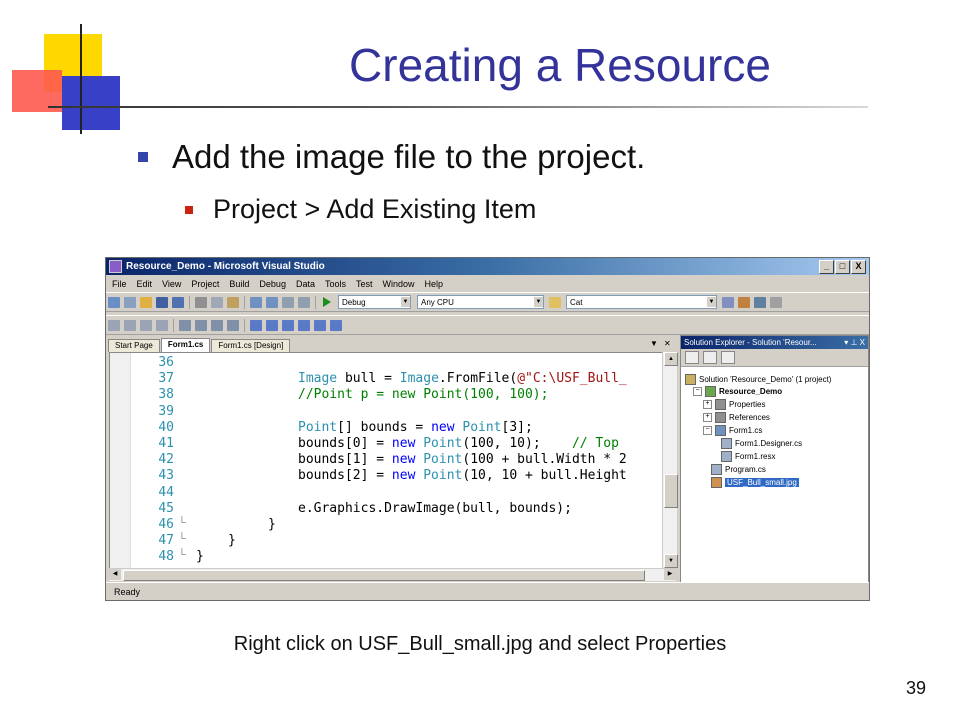 The height and width of the screenshot is (720, 960). I want to click on redo-icon, so click(272, 302).